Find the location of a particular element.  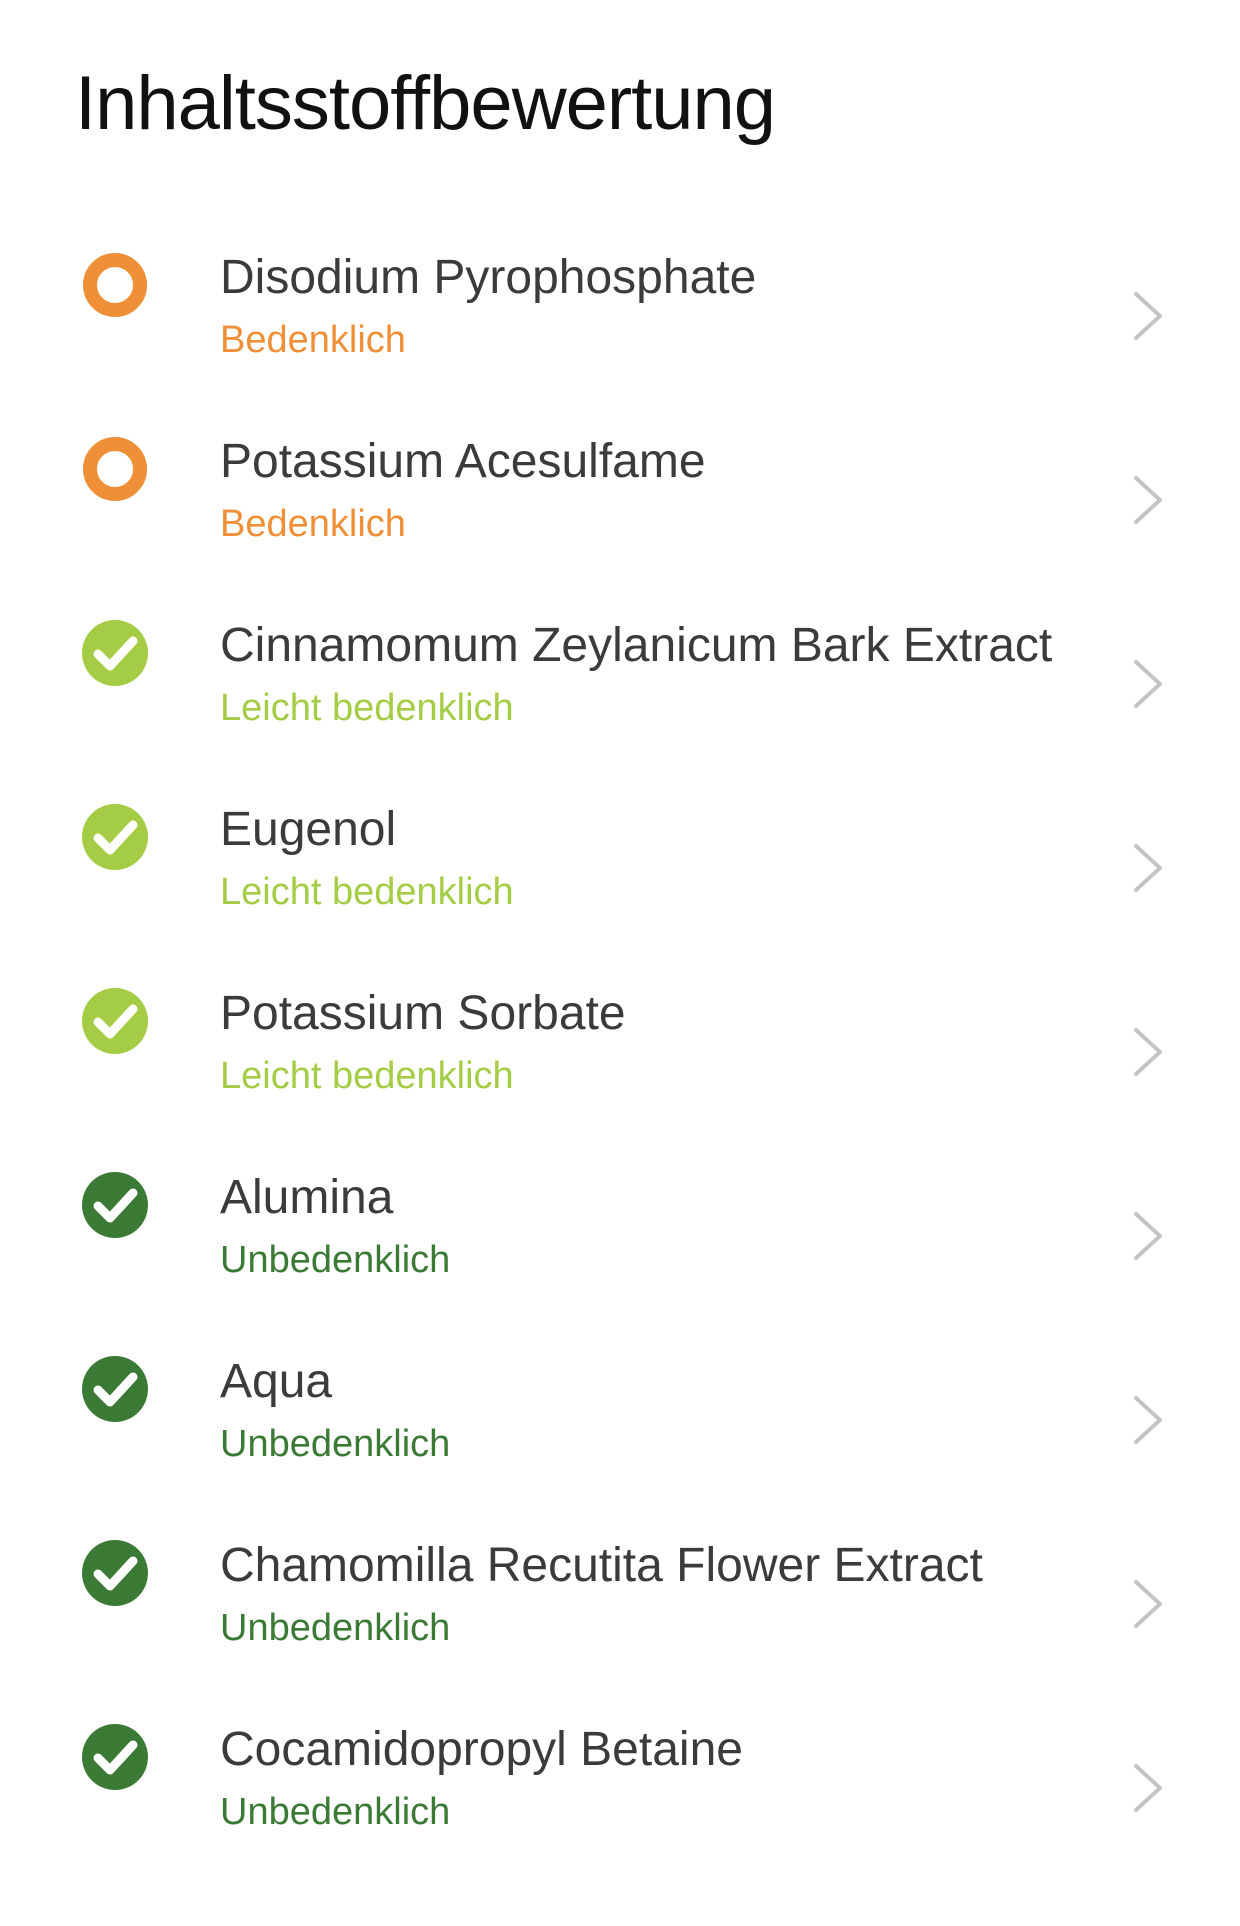

ingredient-row: Alumina Unbedenklich is located at coordinates (620, 1232).